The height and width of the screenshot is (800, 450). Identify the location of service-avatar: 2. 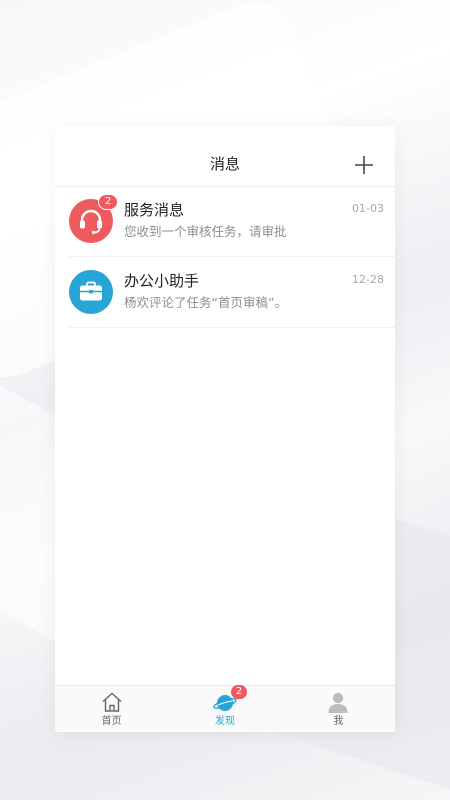
(93, 218).